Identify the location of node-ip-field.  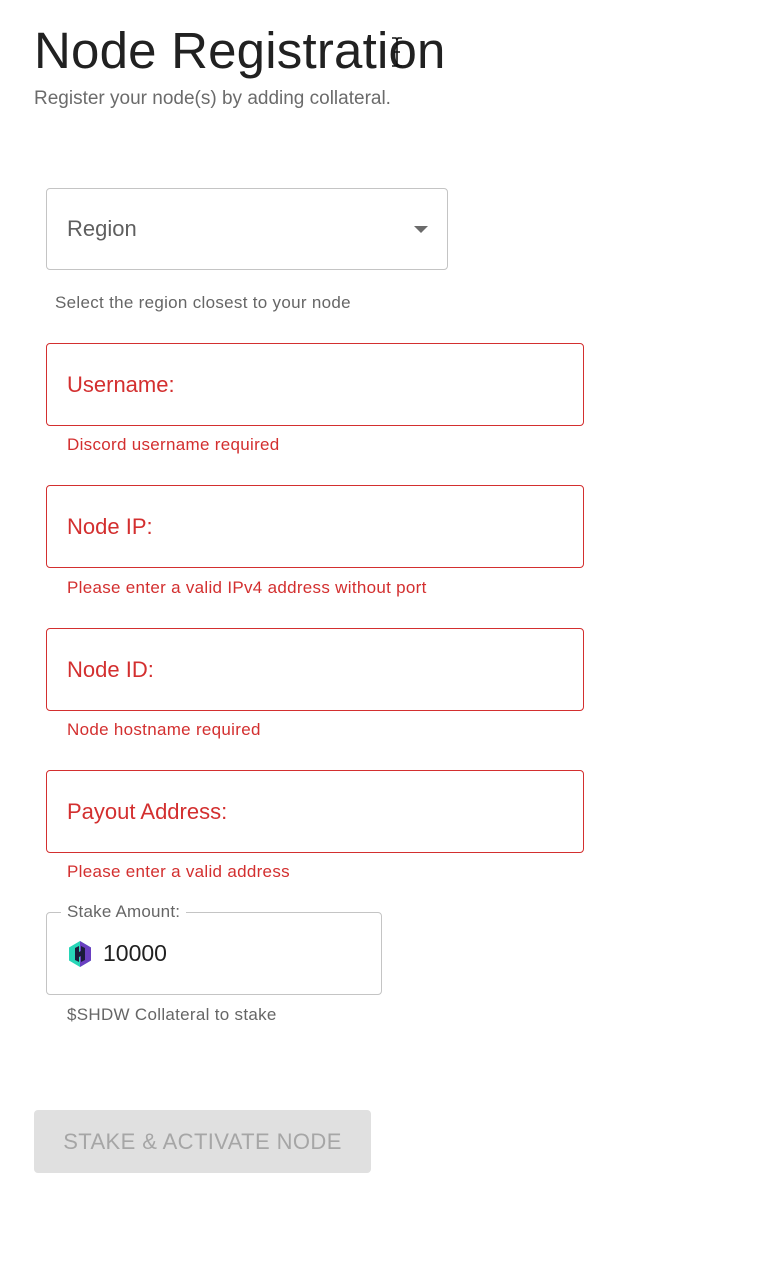
(315, 526).